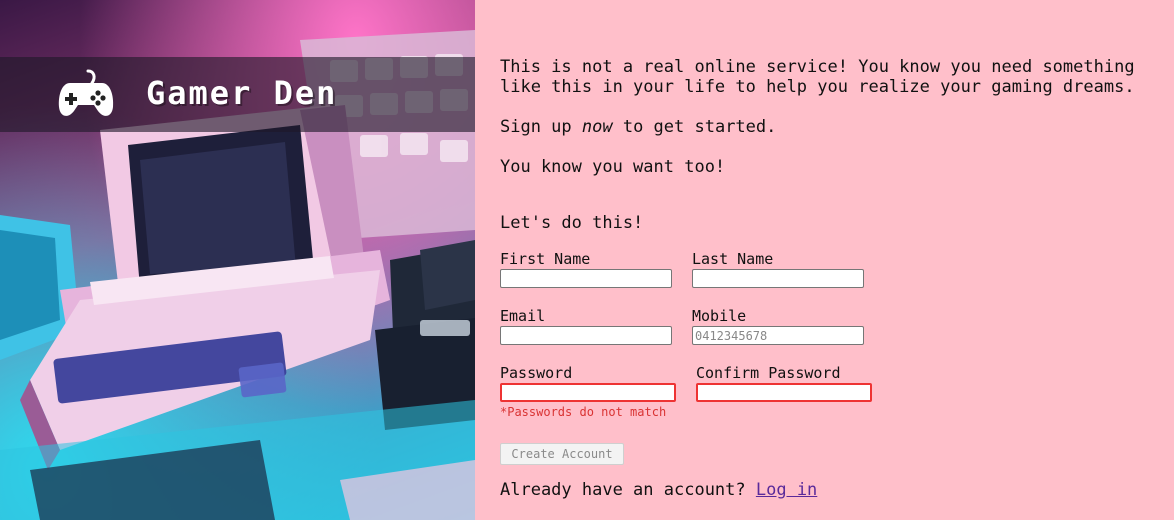 The image size is (1174, 520). I want to click on signup-prompt: Sign up now to get started., so click(638, 127).